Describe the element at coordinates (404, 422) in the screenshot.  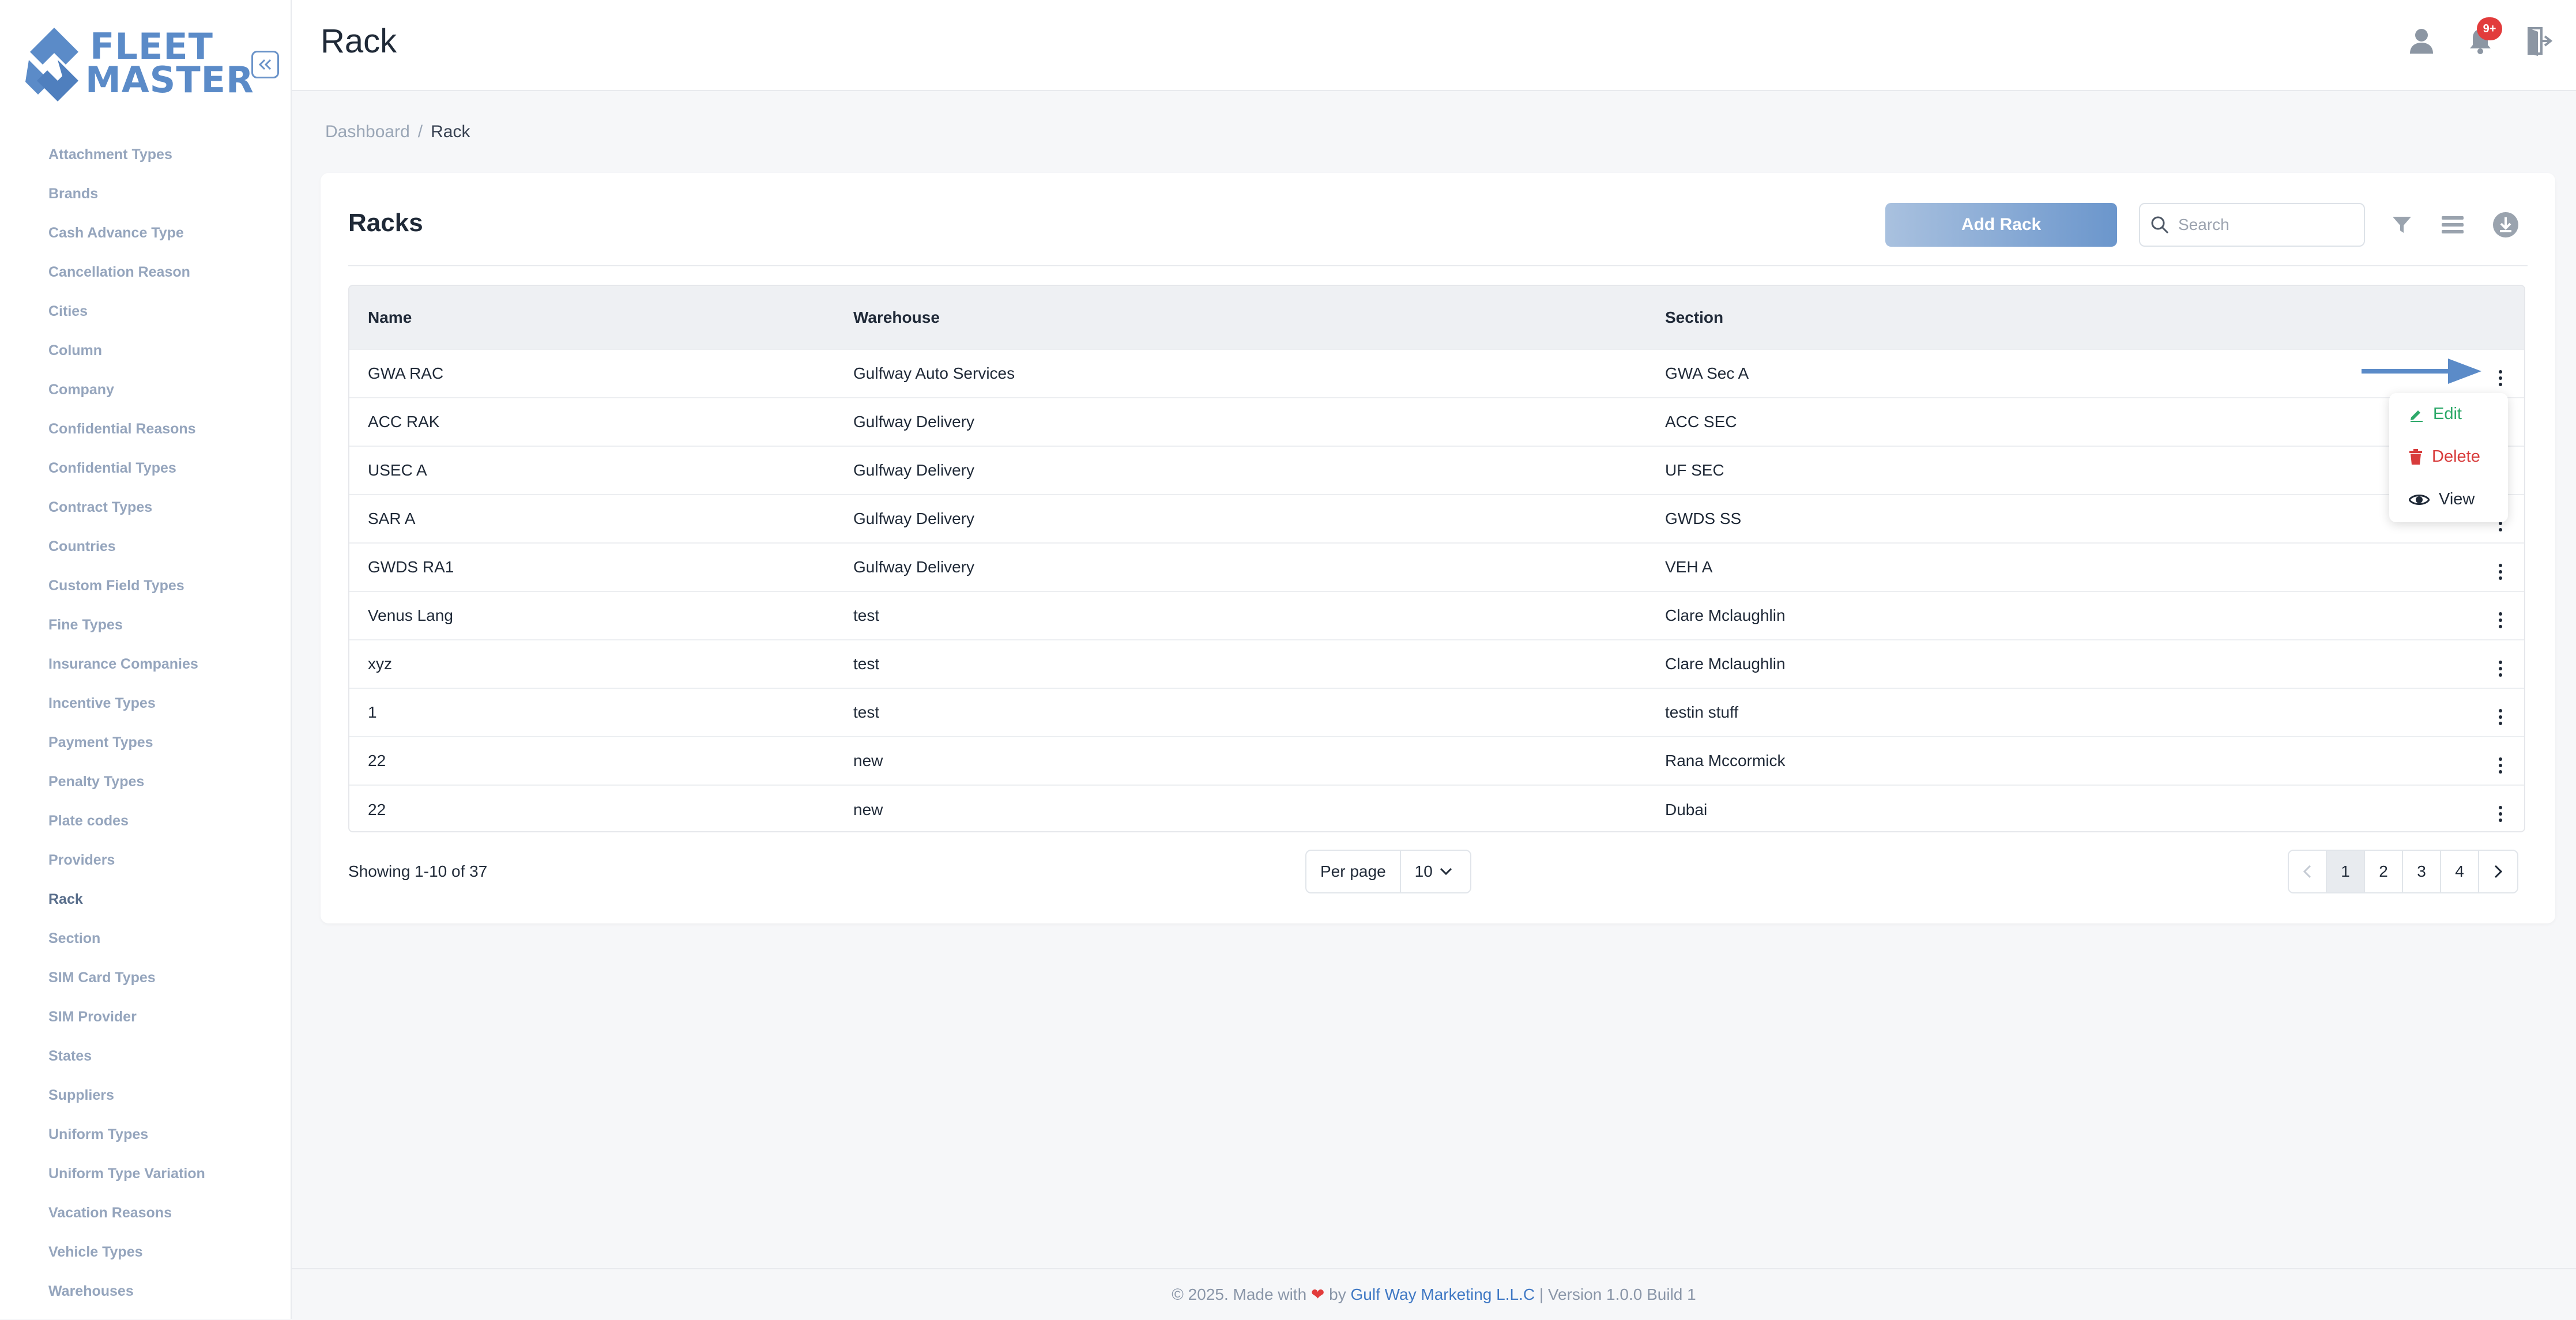
I see `cell-name: ACC RAK` at that location.